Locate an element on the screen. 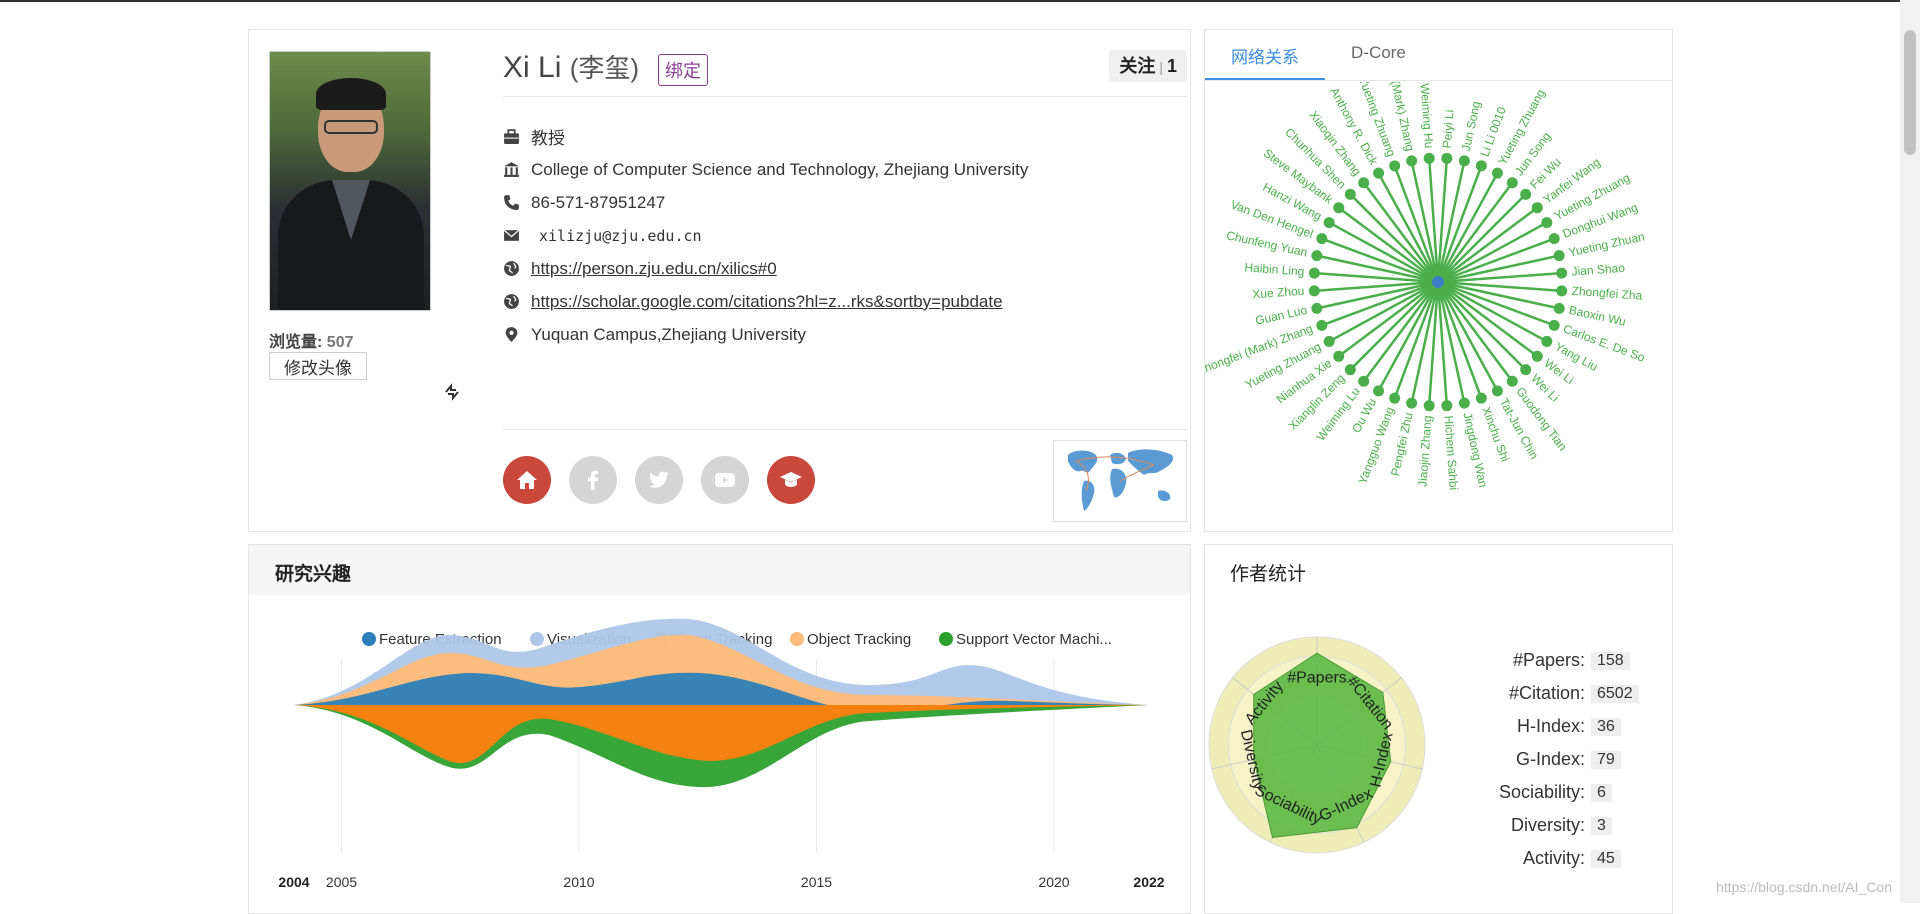 The image size is (1920, 914). network-node-label: Xue Zhou is located at coordinates (1278, 293).